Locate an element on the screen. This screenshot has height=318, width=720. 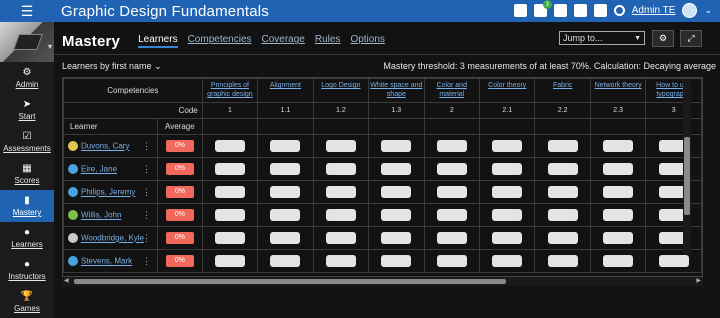
learners-sort-dropdown: Learners by first name ⌄ is located at coordinates (112, 66).